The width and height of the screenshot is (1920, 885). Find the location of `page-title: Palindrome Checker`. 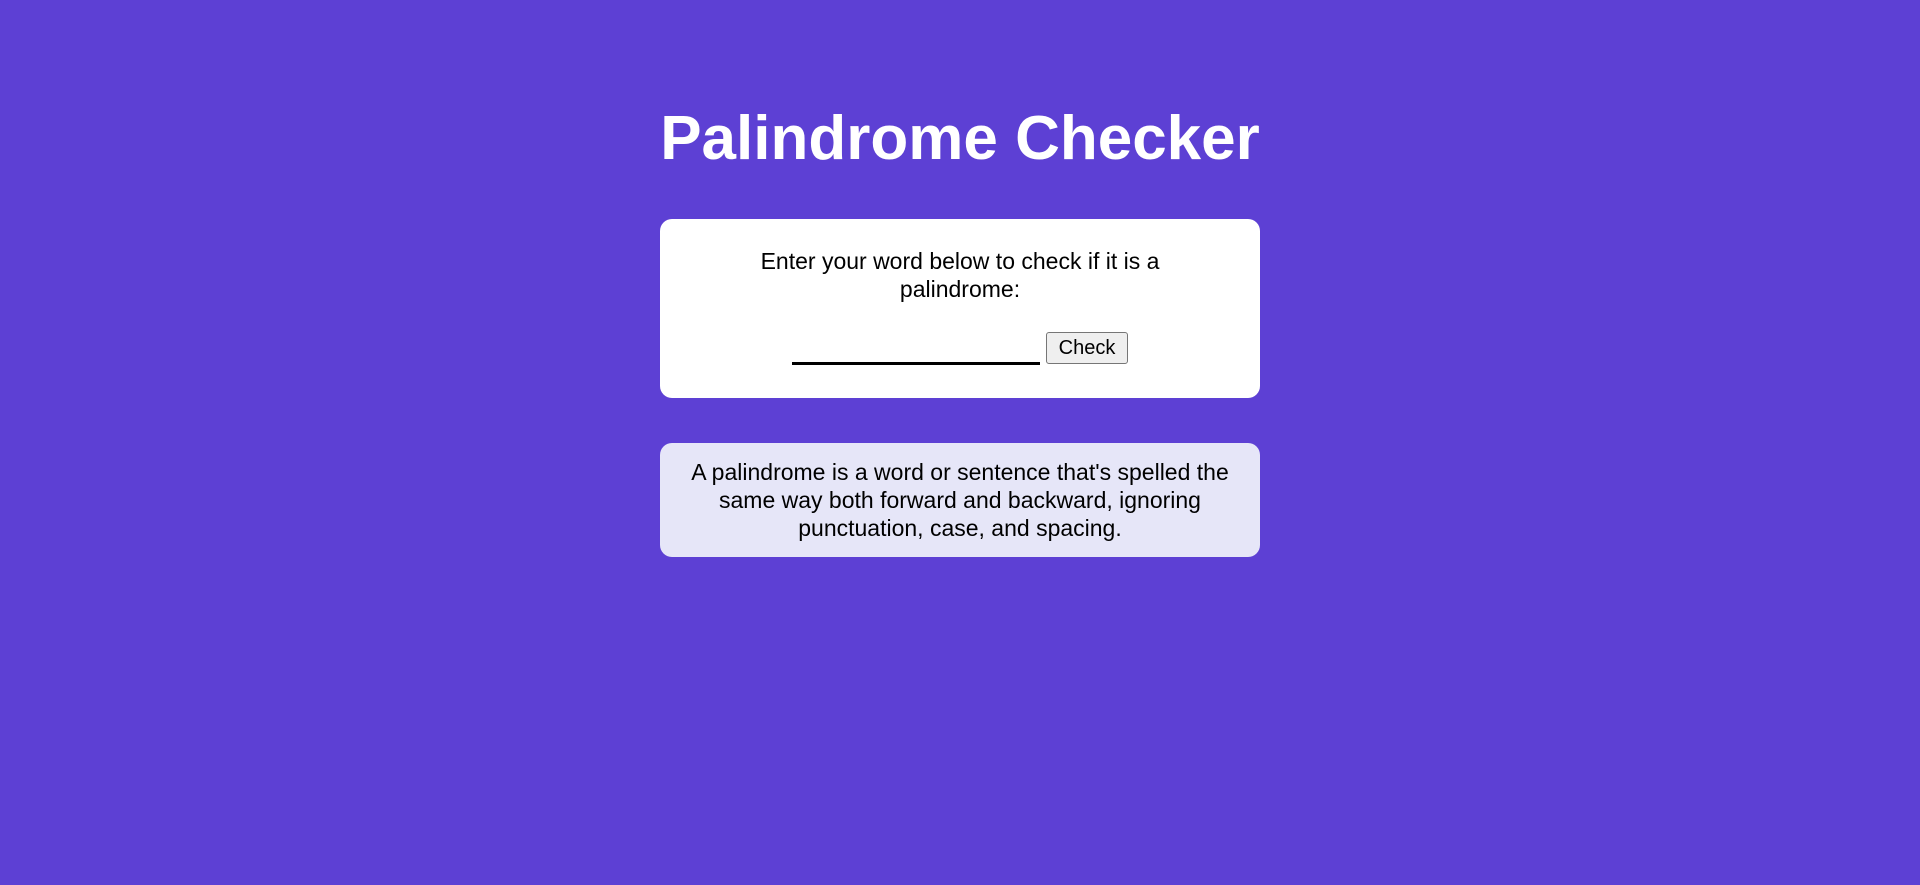

page-title: Palindrome Checker is located at coordinates (960, 138).